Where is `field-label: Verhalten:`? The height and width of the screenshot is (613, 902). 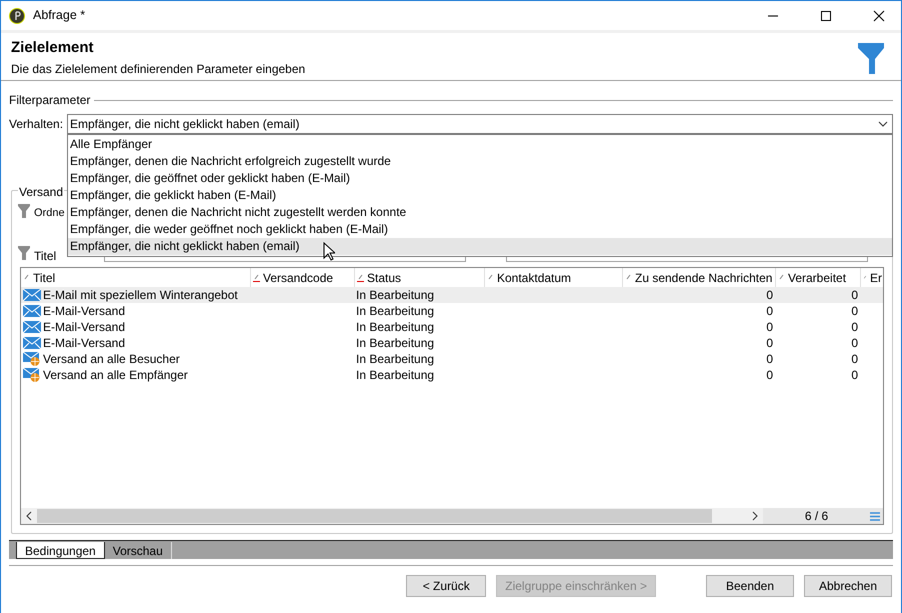 field-label: Verhalten: is located at coordinates (36, 124).